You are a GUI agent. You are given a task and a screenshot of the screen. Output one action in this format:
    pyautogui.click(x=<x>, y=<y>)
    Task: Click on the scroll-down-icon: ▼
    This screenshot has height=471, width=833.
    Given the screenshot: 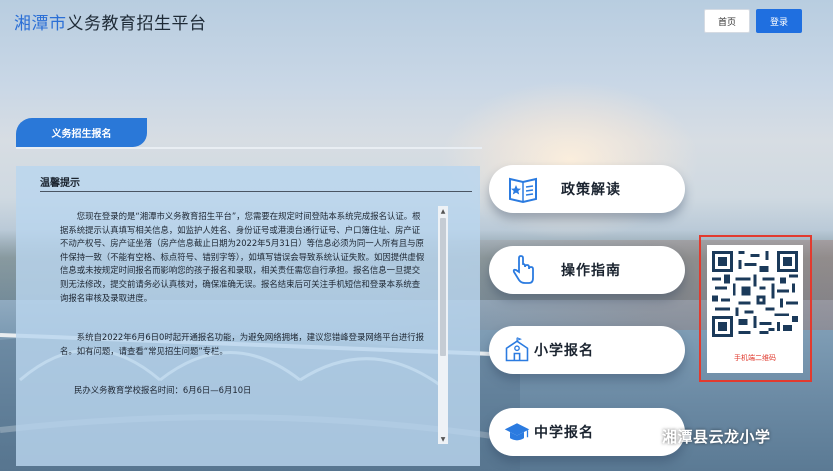 What is the action you would take?
    pyautogui.click(x=443, y=439)
    